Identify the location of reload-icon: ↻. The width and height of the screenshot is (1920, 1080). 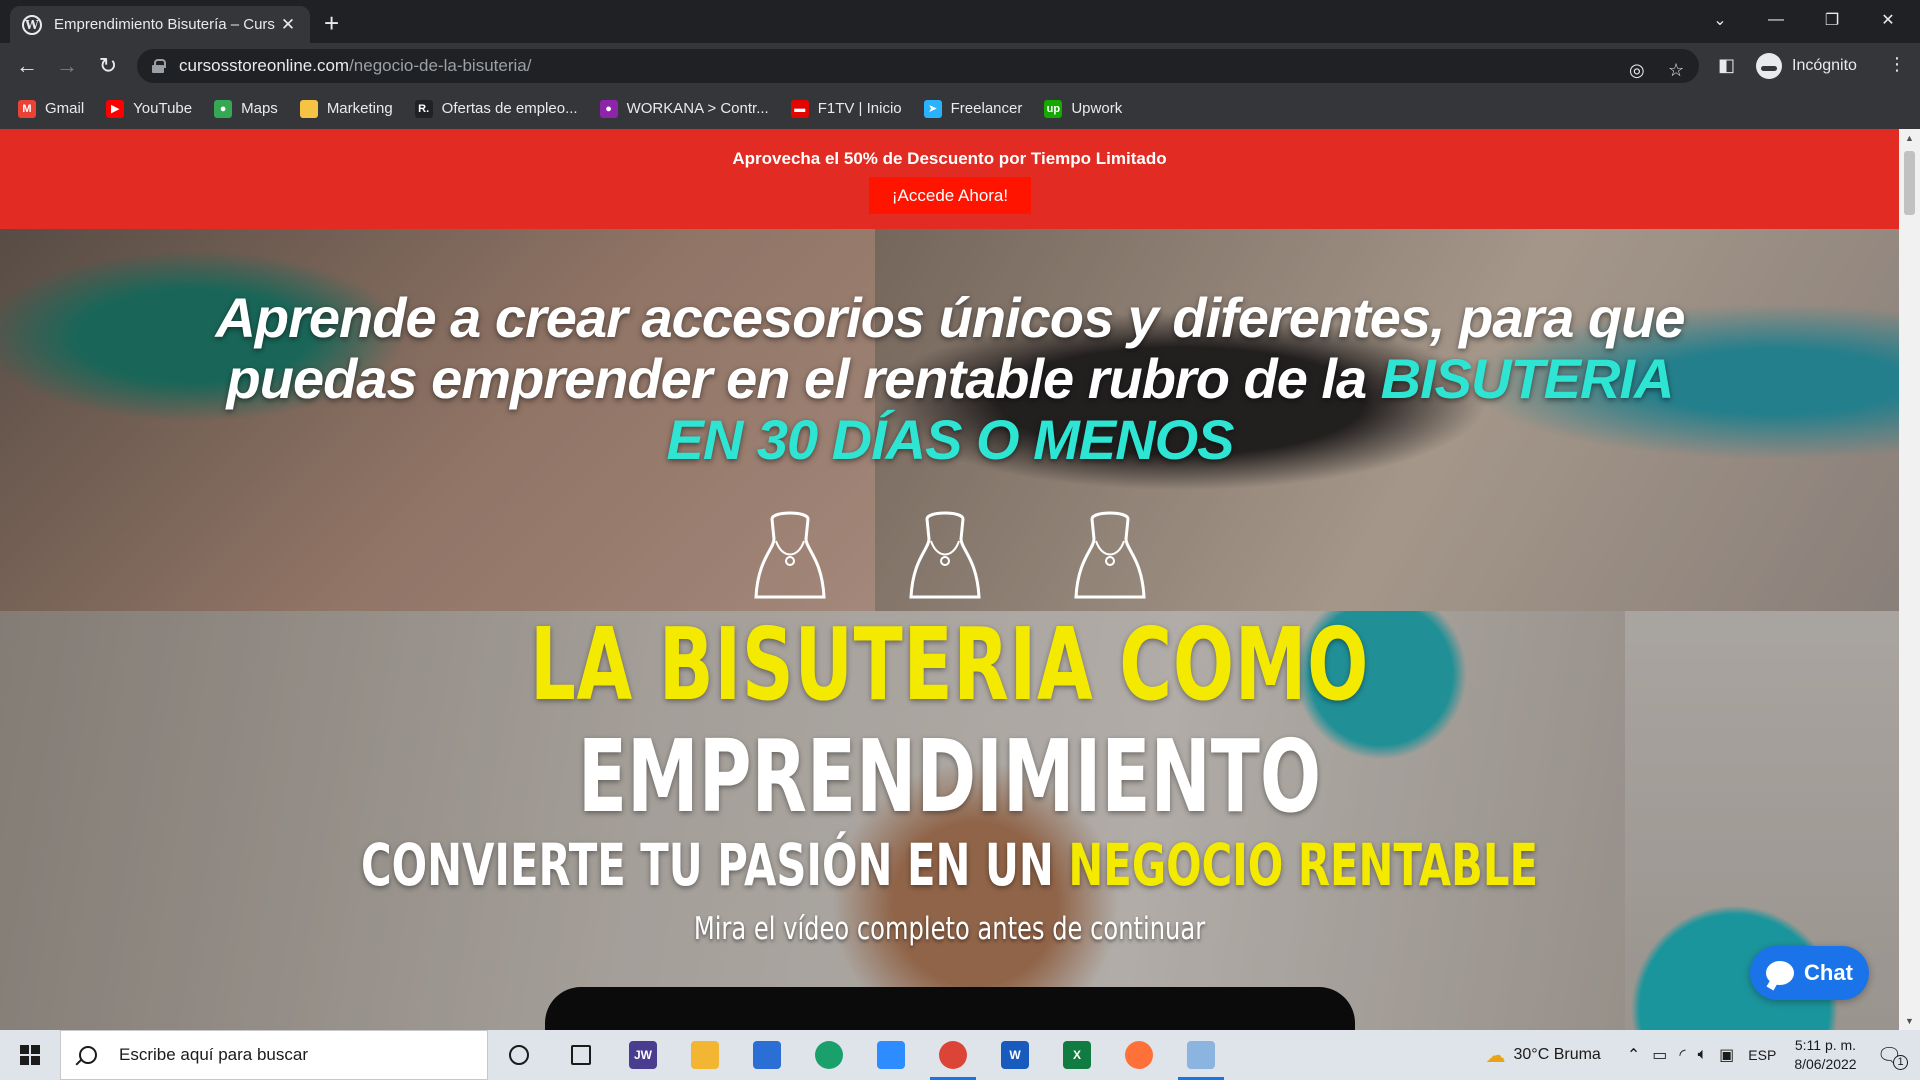
(108, 66).